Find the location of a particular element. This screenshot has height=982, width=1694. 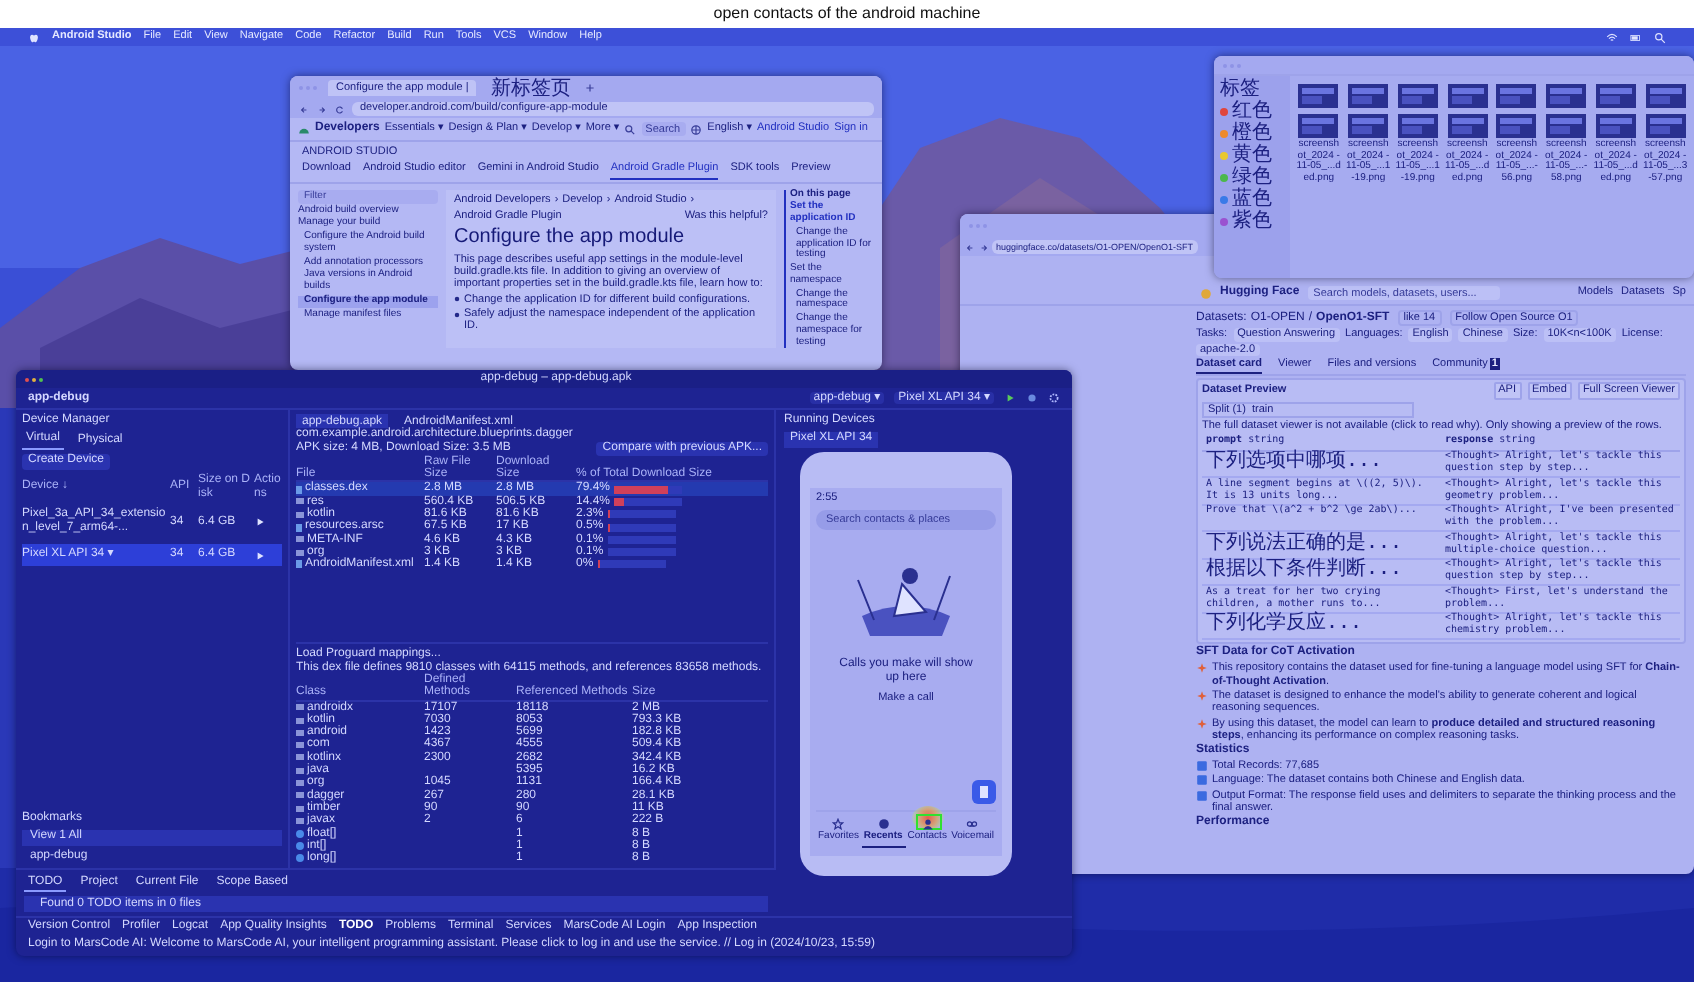

sidebar-heading: 标签 is located at coordinates (1241, 90).